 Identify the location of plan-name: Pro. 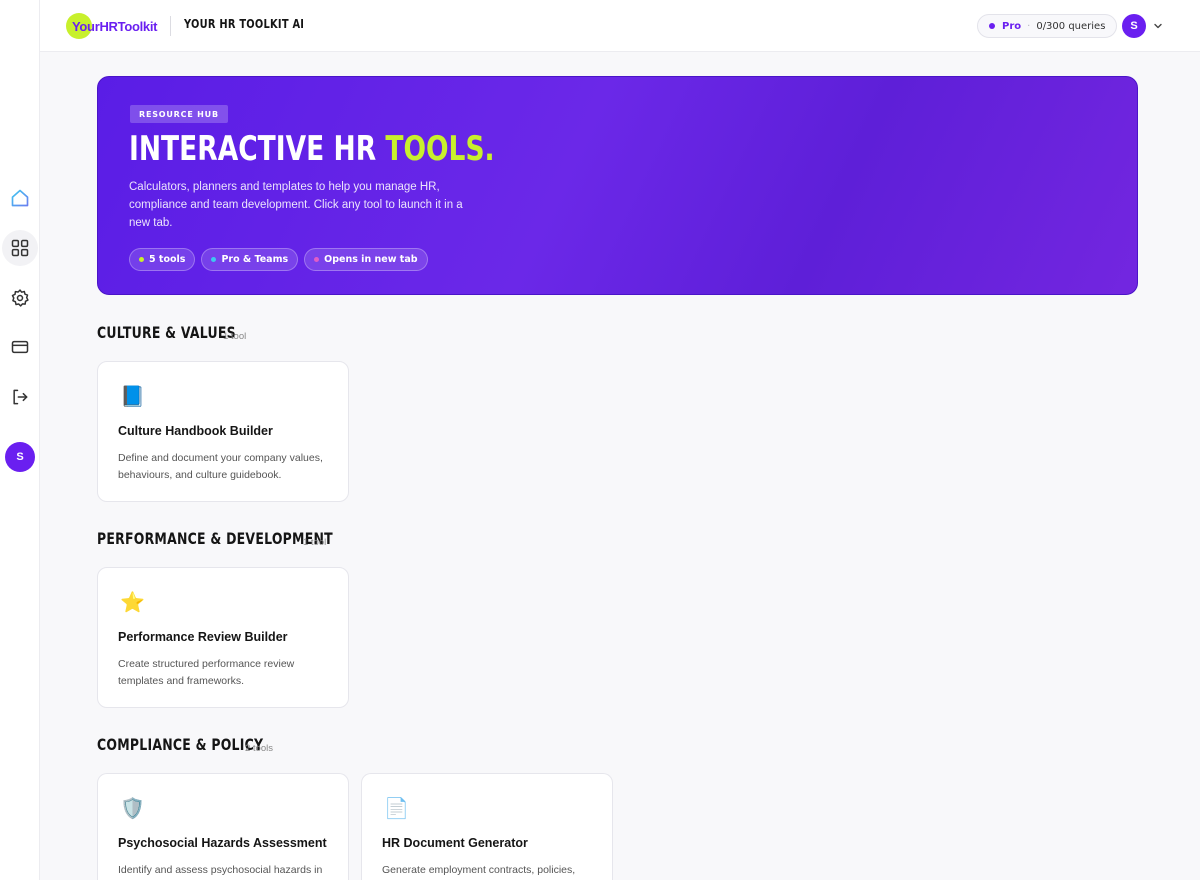
(1012, 26).